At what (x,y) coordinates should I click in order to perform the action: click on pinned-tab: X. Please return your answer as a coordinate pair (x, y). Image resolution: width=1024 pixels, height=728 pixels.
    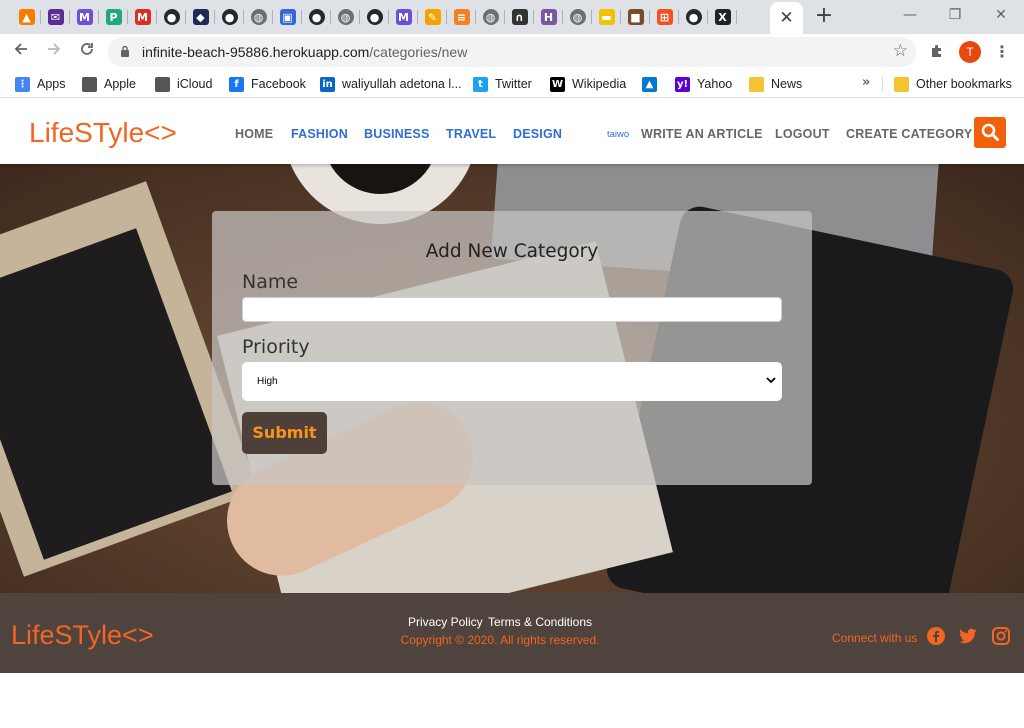
    Looking at the image, I should click on (722, 17).